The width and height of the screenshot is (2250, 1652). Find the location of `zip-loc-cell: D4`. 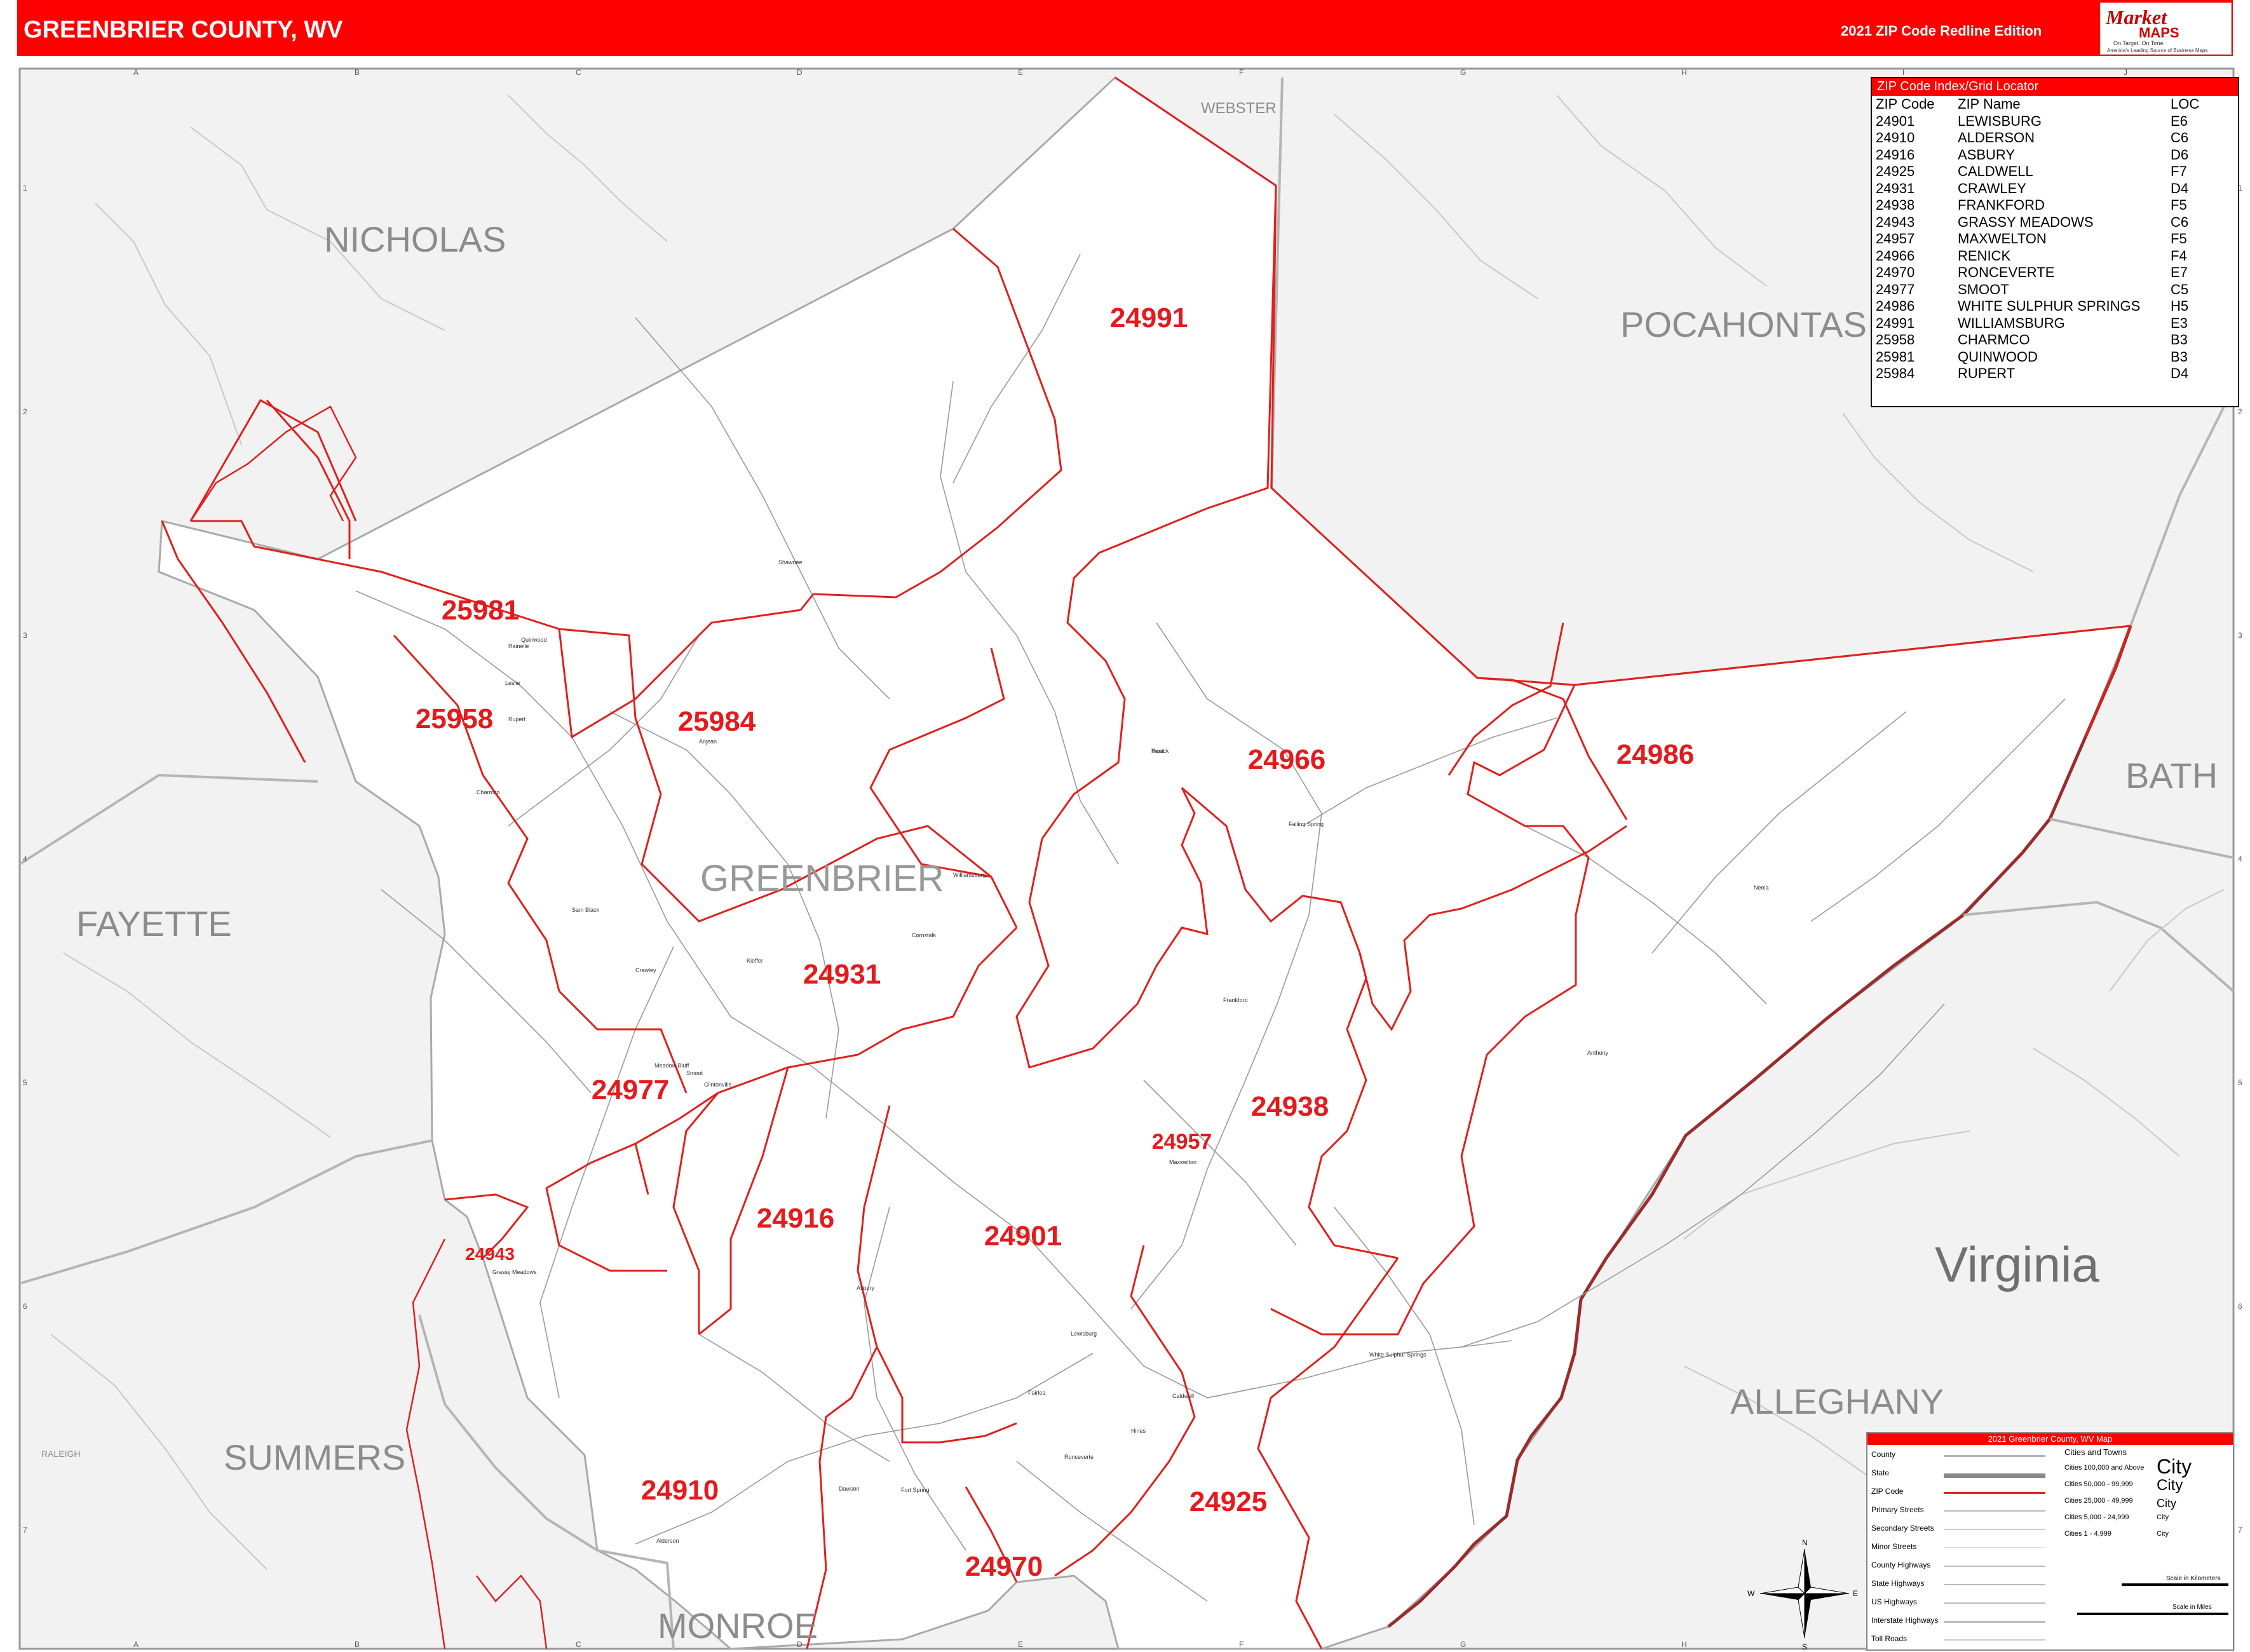

zip-loc-cell: D4 is located at coordinates (2180, 373).